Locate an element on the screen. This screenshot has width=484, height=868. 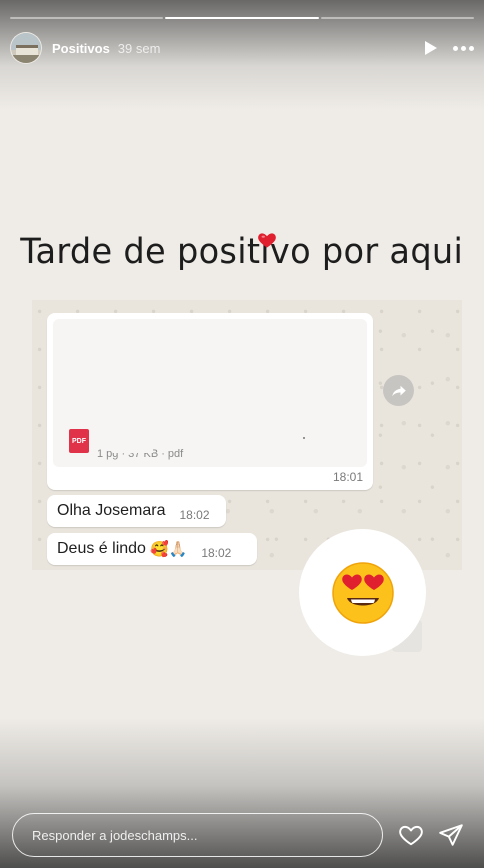
play-icon is located at coordinates (431, 48).